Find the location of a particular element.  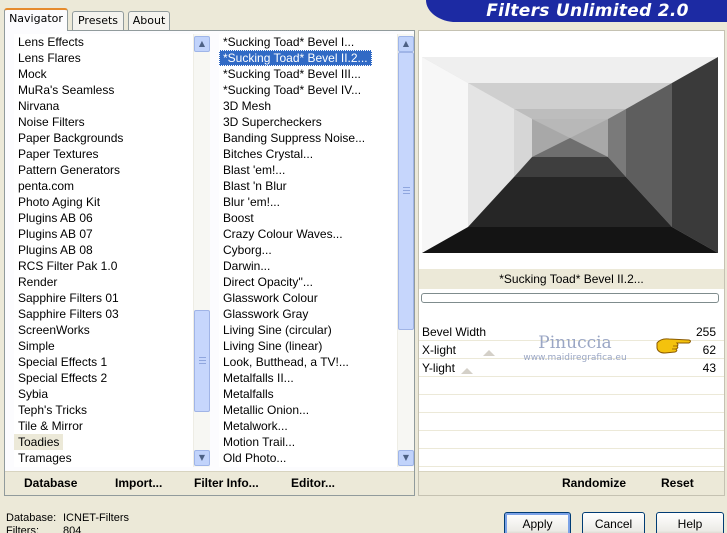

filter-item: Living Sine (linear) is located at coordinates (308, 346).